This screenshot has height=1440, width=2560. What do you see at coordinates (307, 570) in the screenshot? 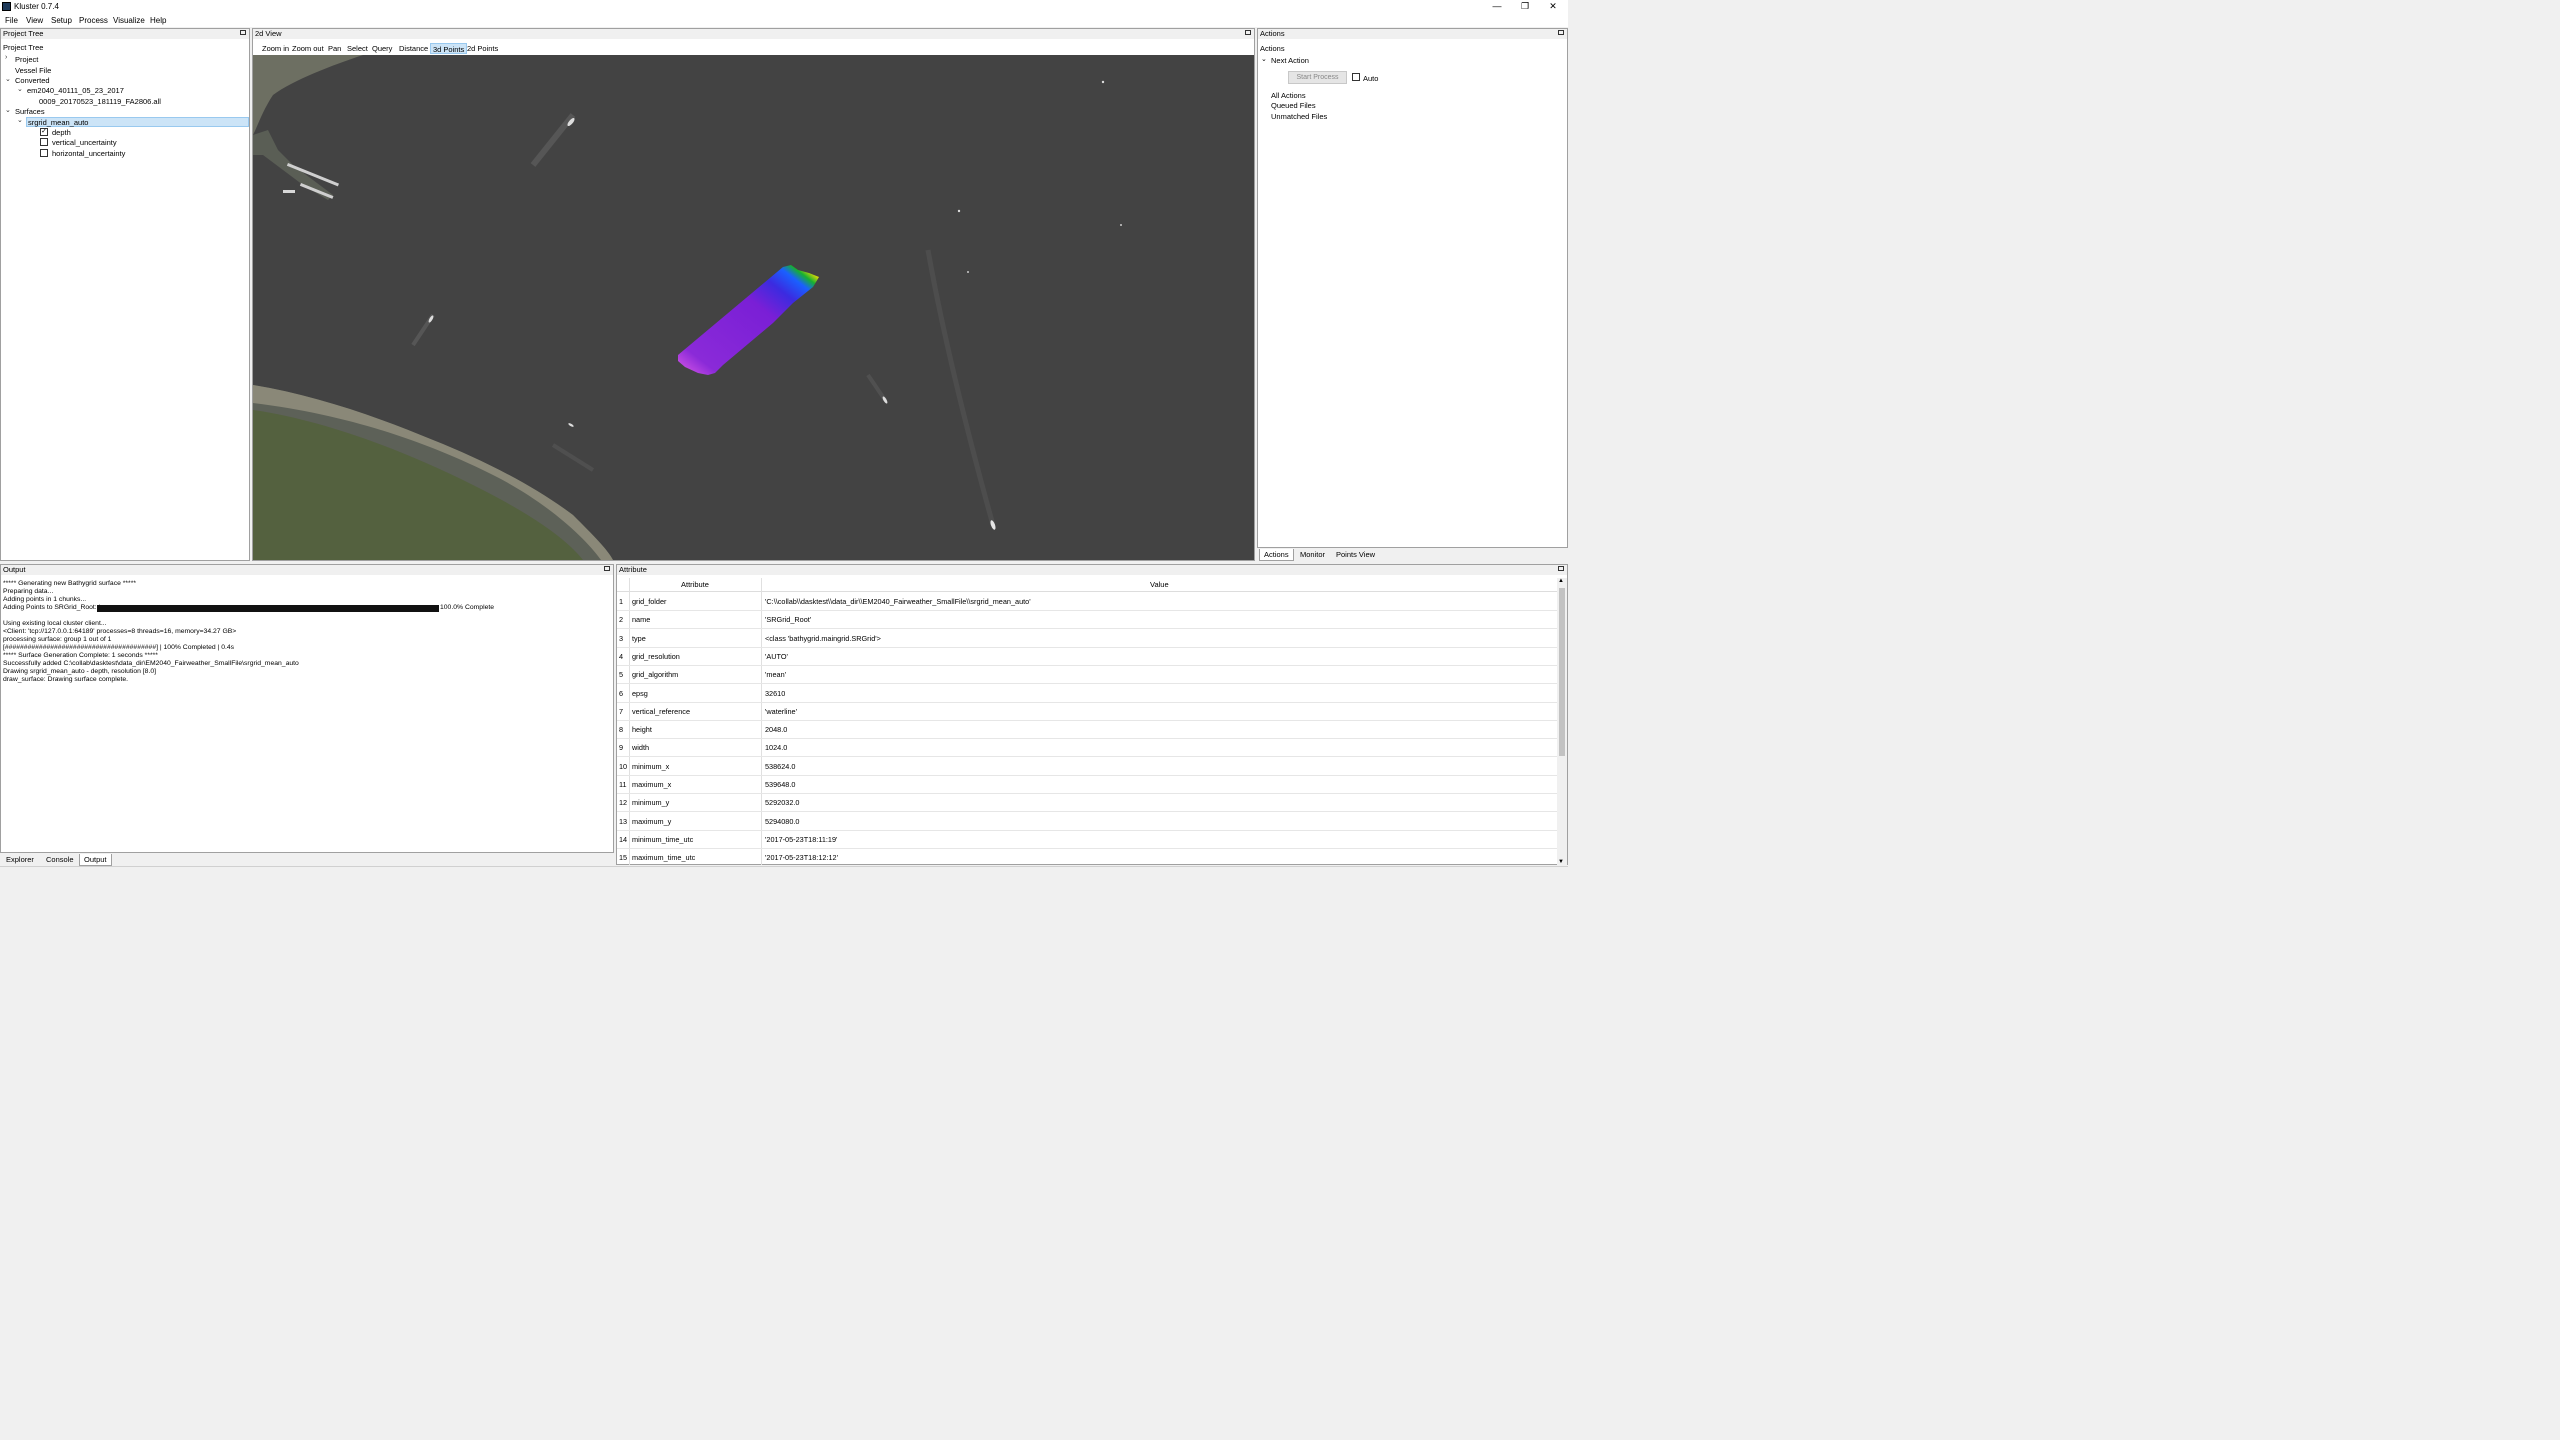
I see `output-panel-title: Output` at bounding box center [307, 570].